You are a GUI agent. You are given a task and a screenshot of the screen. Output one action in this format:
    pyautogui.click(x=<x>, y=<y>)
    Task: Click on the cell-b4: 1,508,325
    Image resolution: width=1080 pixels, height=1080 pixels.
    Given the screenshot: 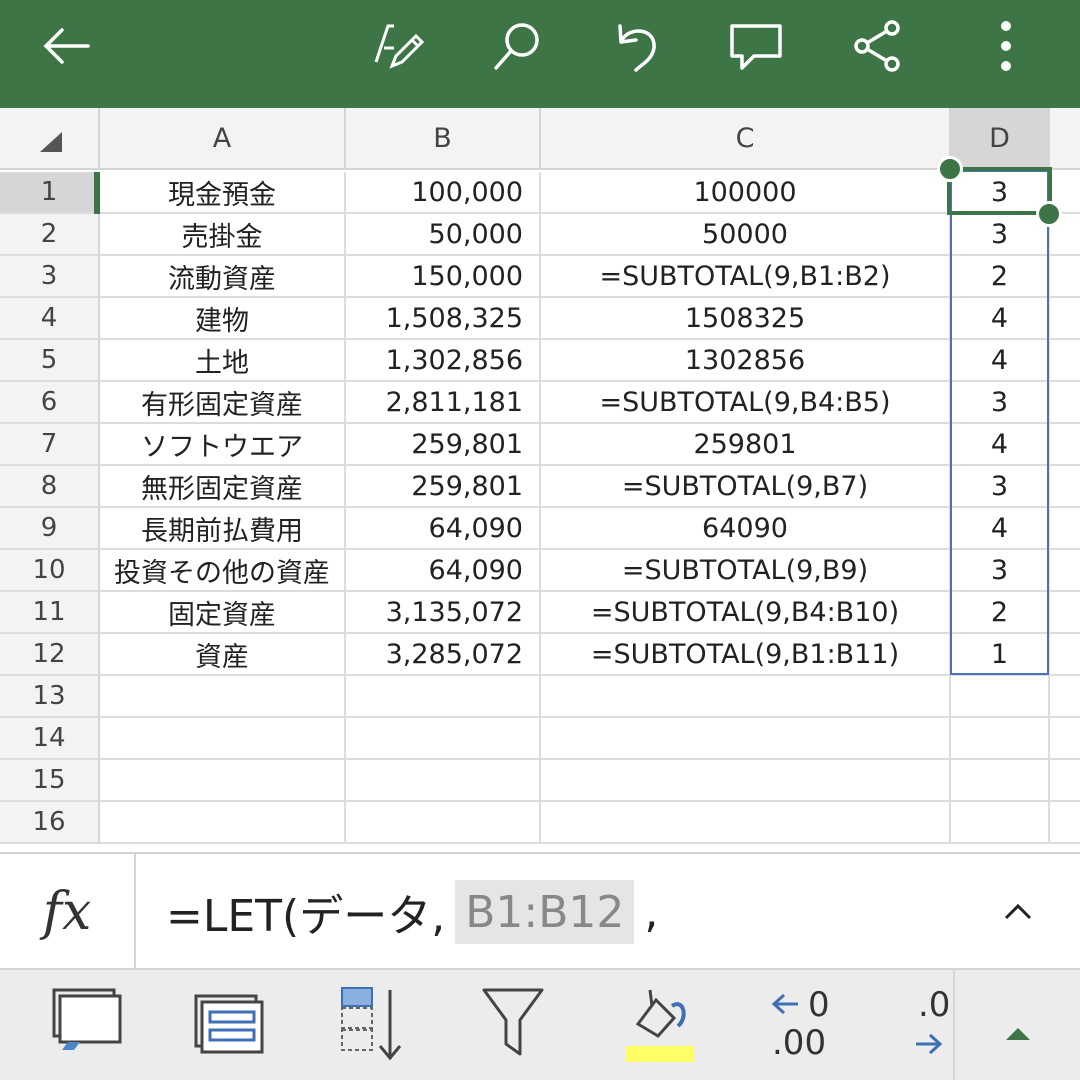 What is the action you would take?
    pyautogui.click(x=443, y=319)
    